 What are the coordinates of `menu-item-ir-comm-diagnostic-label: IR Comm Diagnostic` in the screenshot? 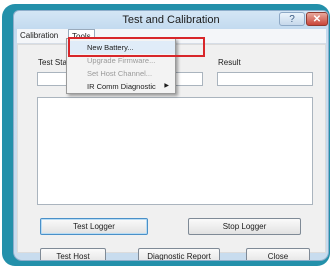 It's located at (121, 86).